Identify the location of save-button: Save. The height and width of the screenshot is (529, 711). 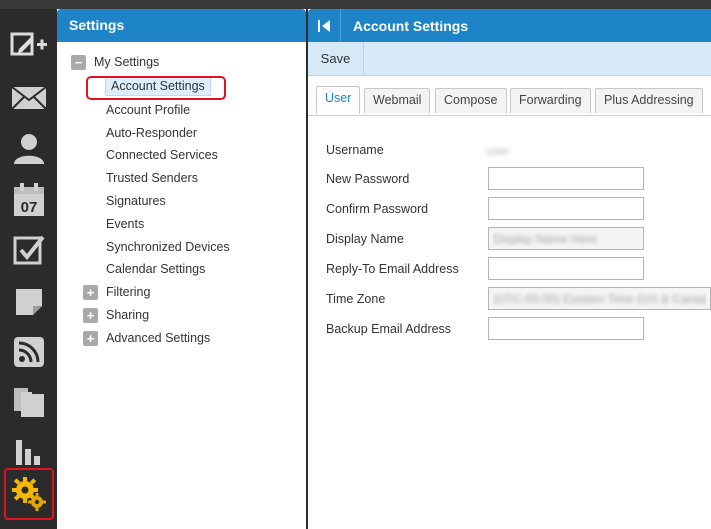
(336, 59).